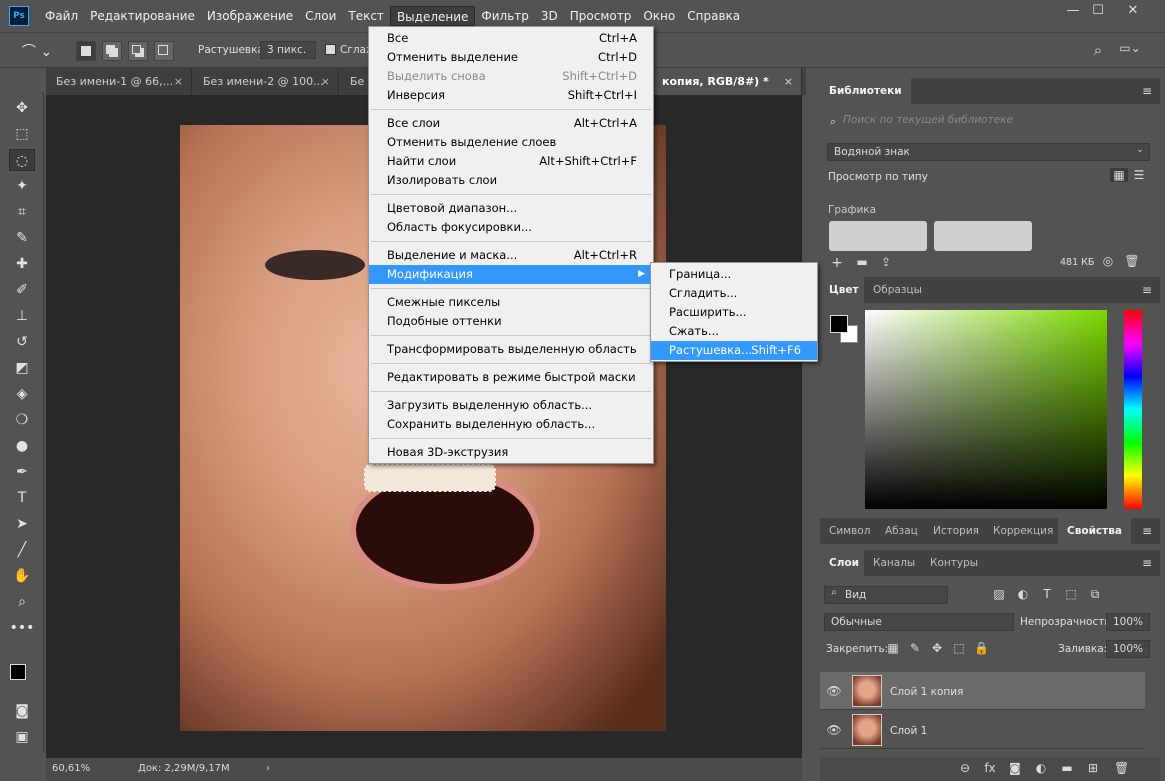 The image size is (1165, 781). What do you see at coordinates (22, 550) in the screenshot?
I see `line-tool-icon: ╱` at bounding box center [22, 550].